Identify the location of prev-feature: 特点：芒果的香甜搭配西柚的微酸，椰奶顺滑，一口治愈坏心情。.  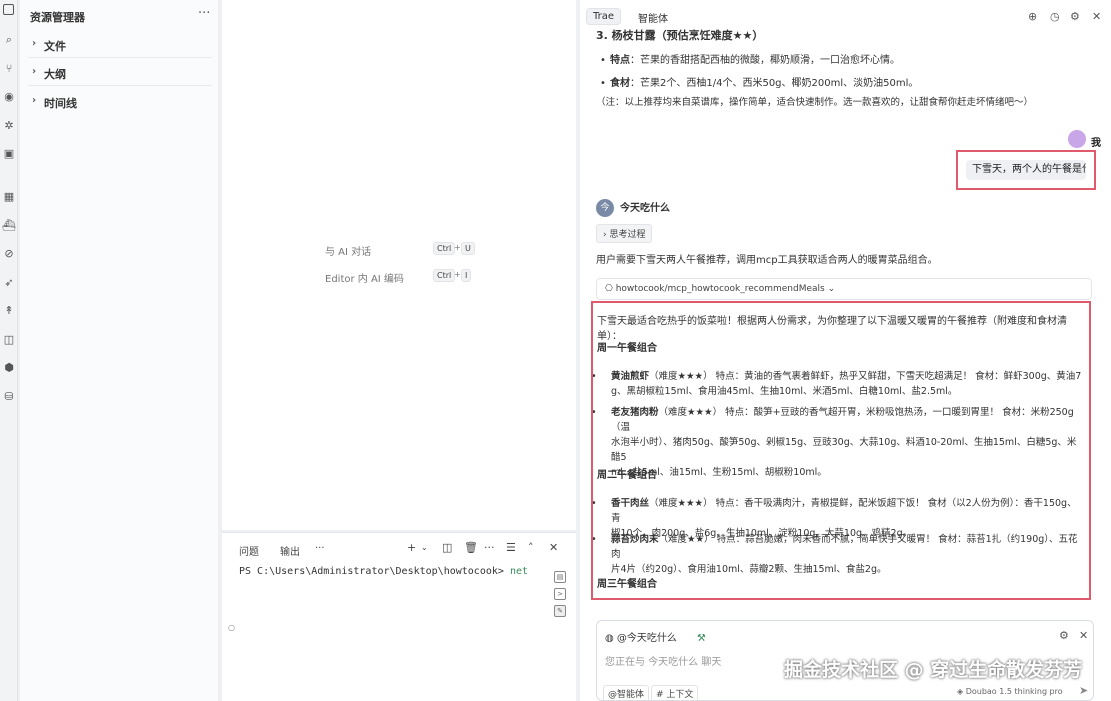
(755, 60).